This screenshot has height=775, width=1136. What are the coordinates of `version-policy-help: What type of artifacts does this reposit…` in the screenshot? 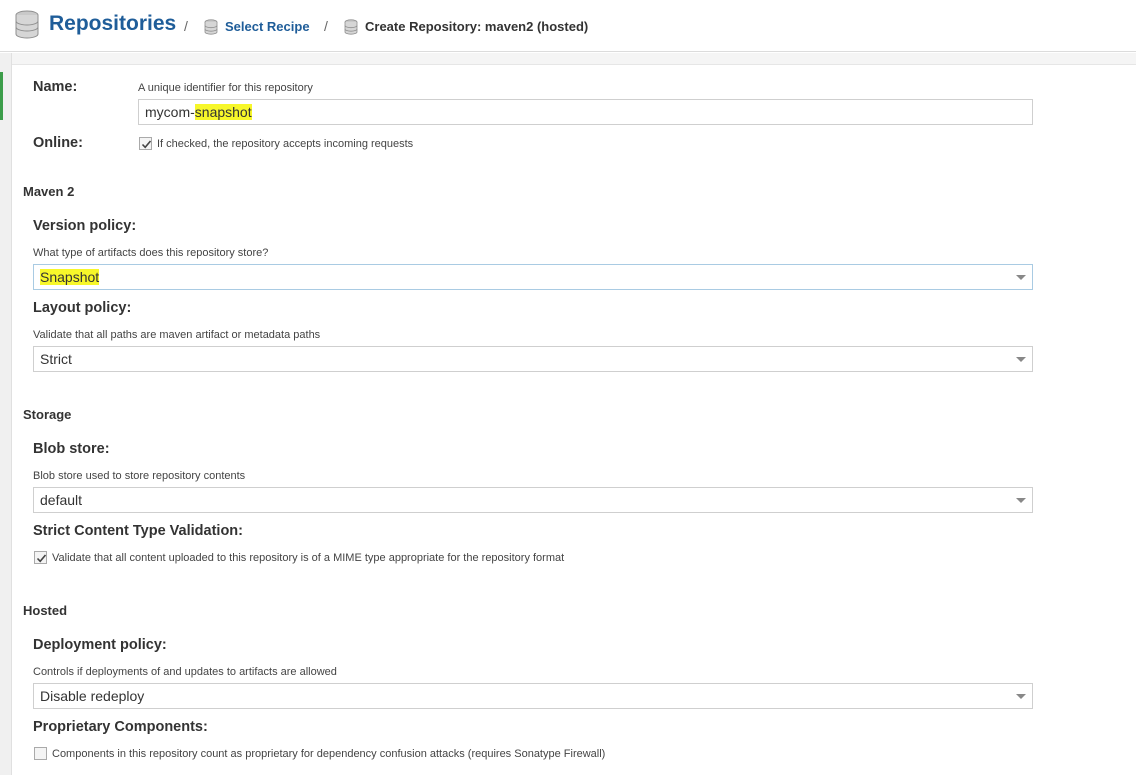 It's located at (151, 253).